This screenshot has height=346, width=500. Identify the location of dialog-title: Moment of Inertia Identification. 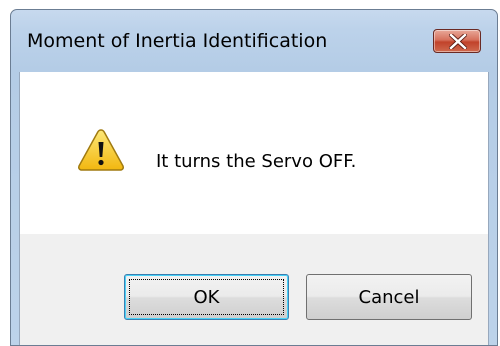
(177, 41).